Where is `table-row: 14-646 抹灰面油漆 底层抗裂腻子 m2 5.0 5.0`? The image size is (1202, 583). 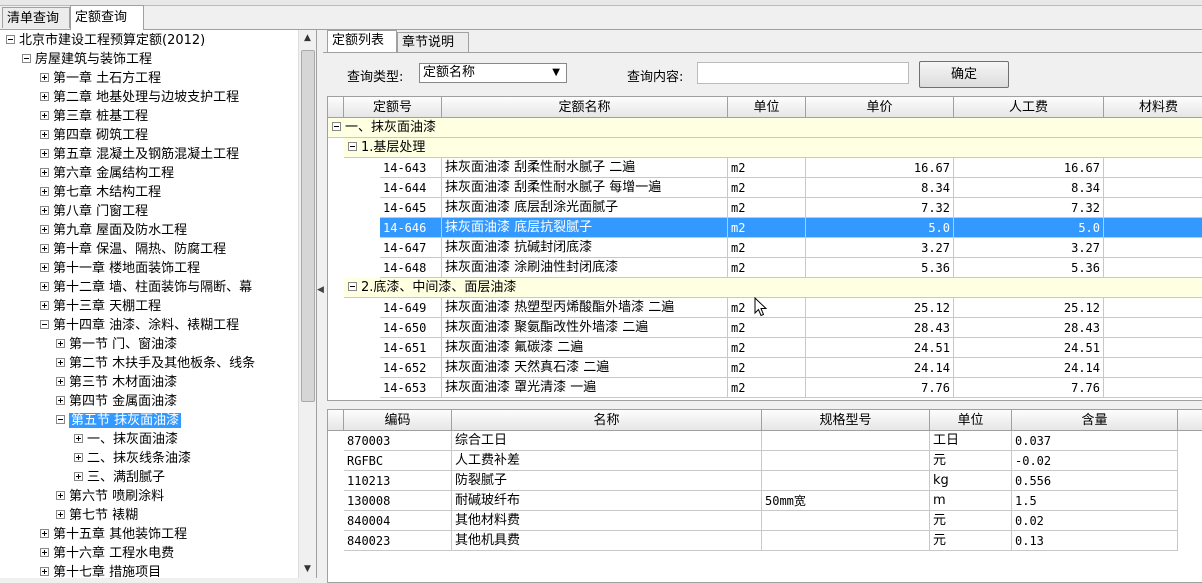 table-row: 14-646 抹灰面油漆 底层抗裂腻子 m2 5.0 5.0 is located at coordinates (765, 228).